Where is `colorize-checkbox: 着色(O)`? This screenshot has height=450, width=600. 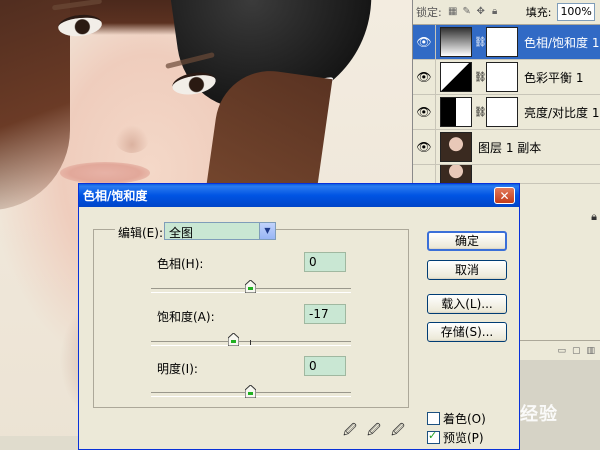
colorize-checkbox: 着色(O) is located at coordinates (456, 418).